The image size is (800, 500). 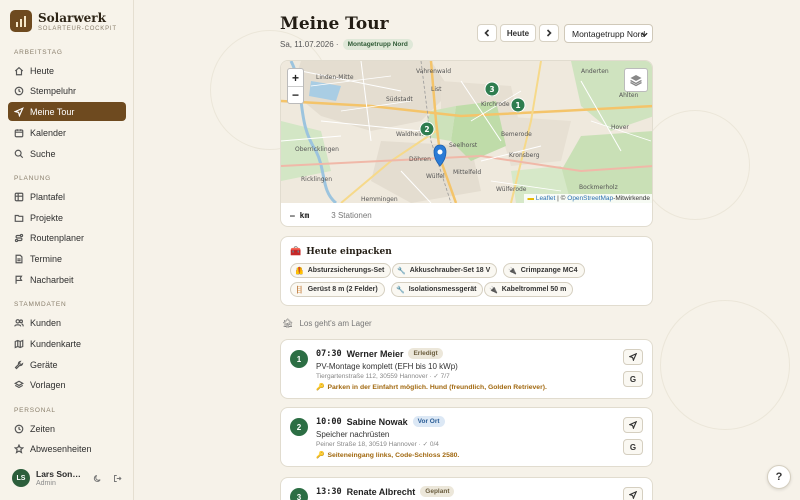 What do you see at coordinates (67, 111) in the screenshot?
I see `sidebar-item-meine-tour: Meine Tour` at bounding box center [67, 111].